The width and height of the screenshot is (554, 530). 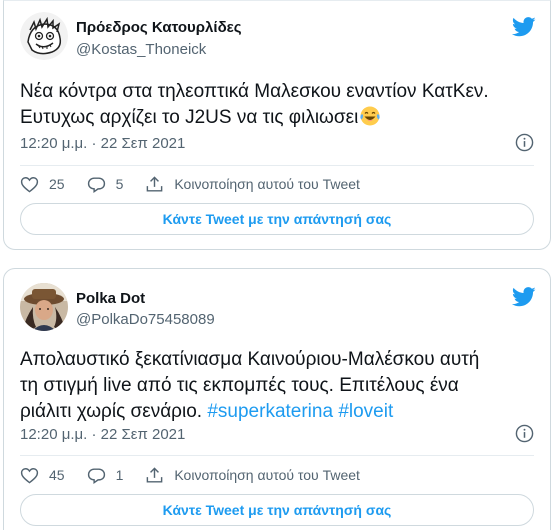 I want to click on like-count: 45, so click(x=57, y=475).